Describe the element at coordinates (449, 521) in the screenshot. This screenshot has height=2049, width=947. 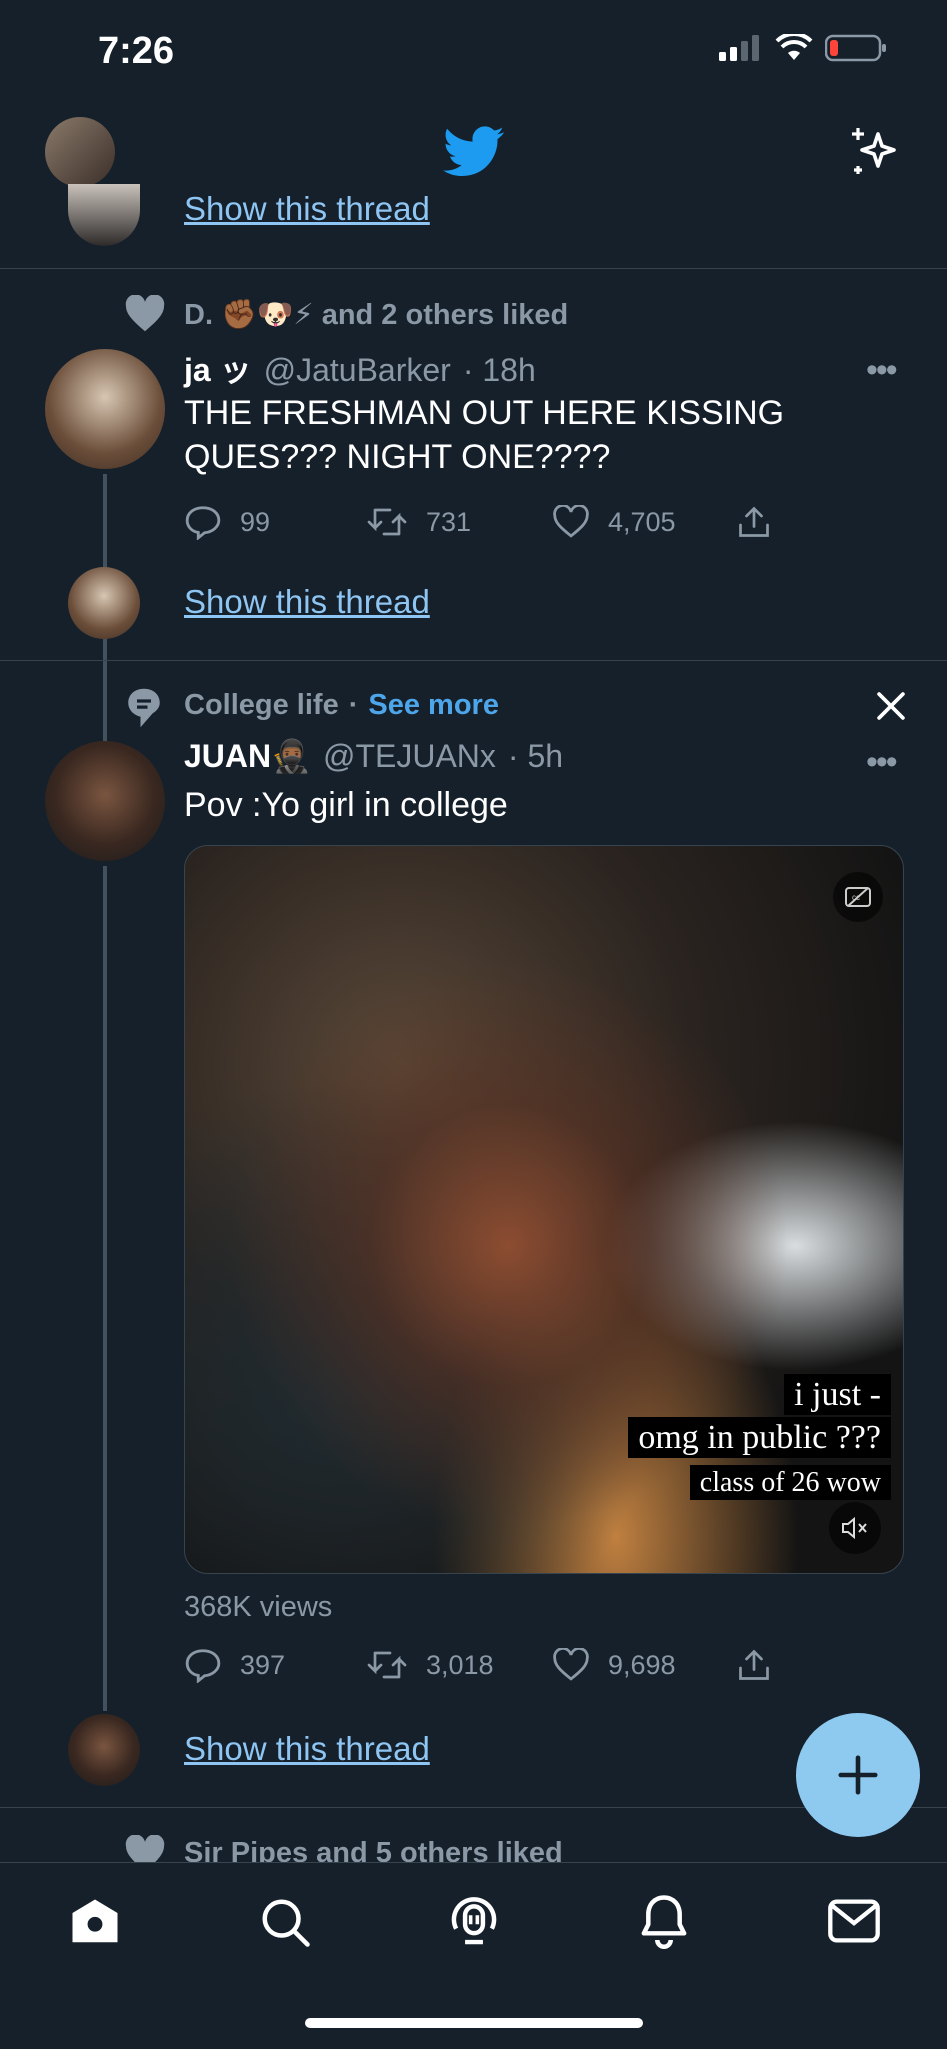
I see `retweet-count: 731` at that location.